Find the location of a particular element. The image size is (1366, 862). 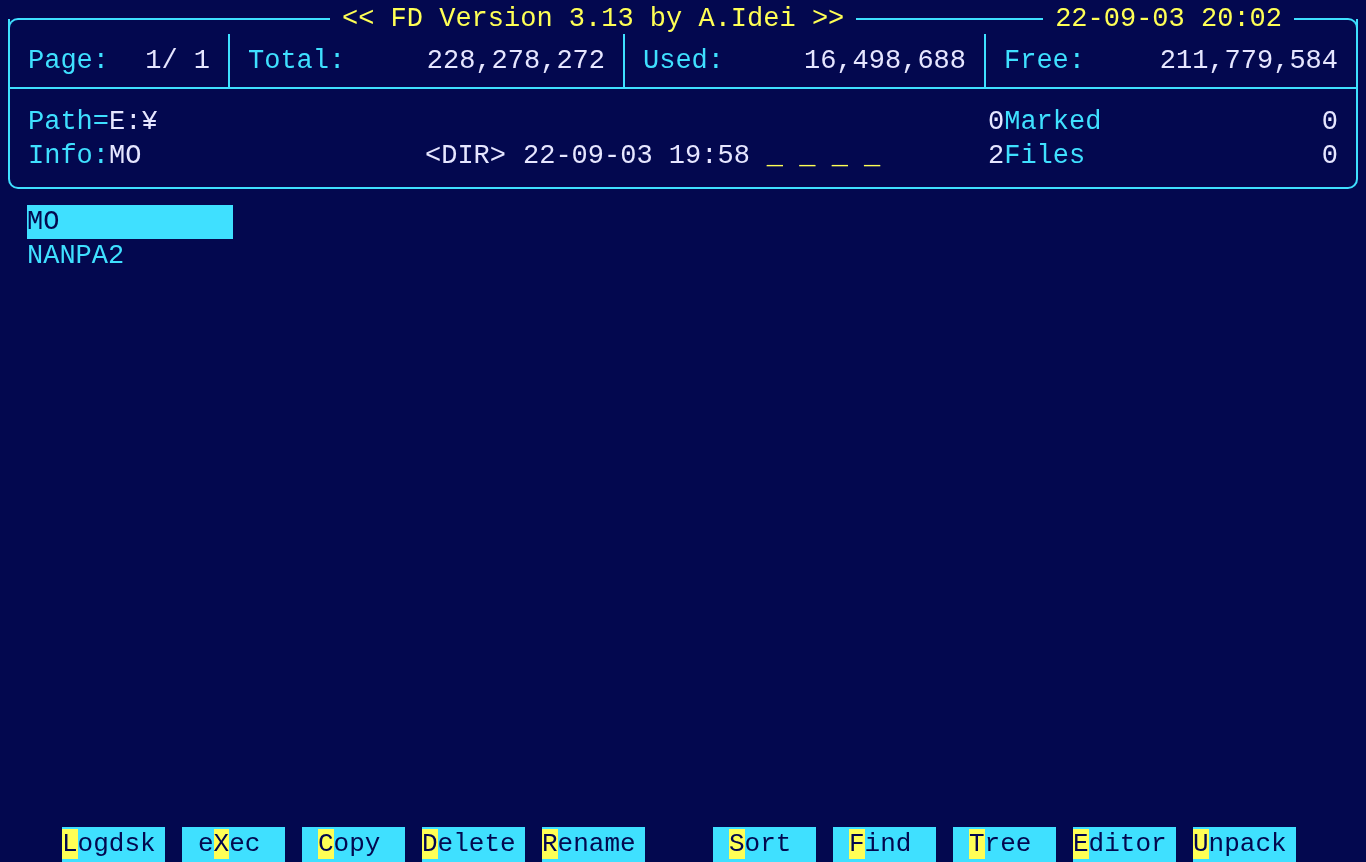

stat-label: Total: is located at coordinates (297, 61).